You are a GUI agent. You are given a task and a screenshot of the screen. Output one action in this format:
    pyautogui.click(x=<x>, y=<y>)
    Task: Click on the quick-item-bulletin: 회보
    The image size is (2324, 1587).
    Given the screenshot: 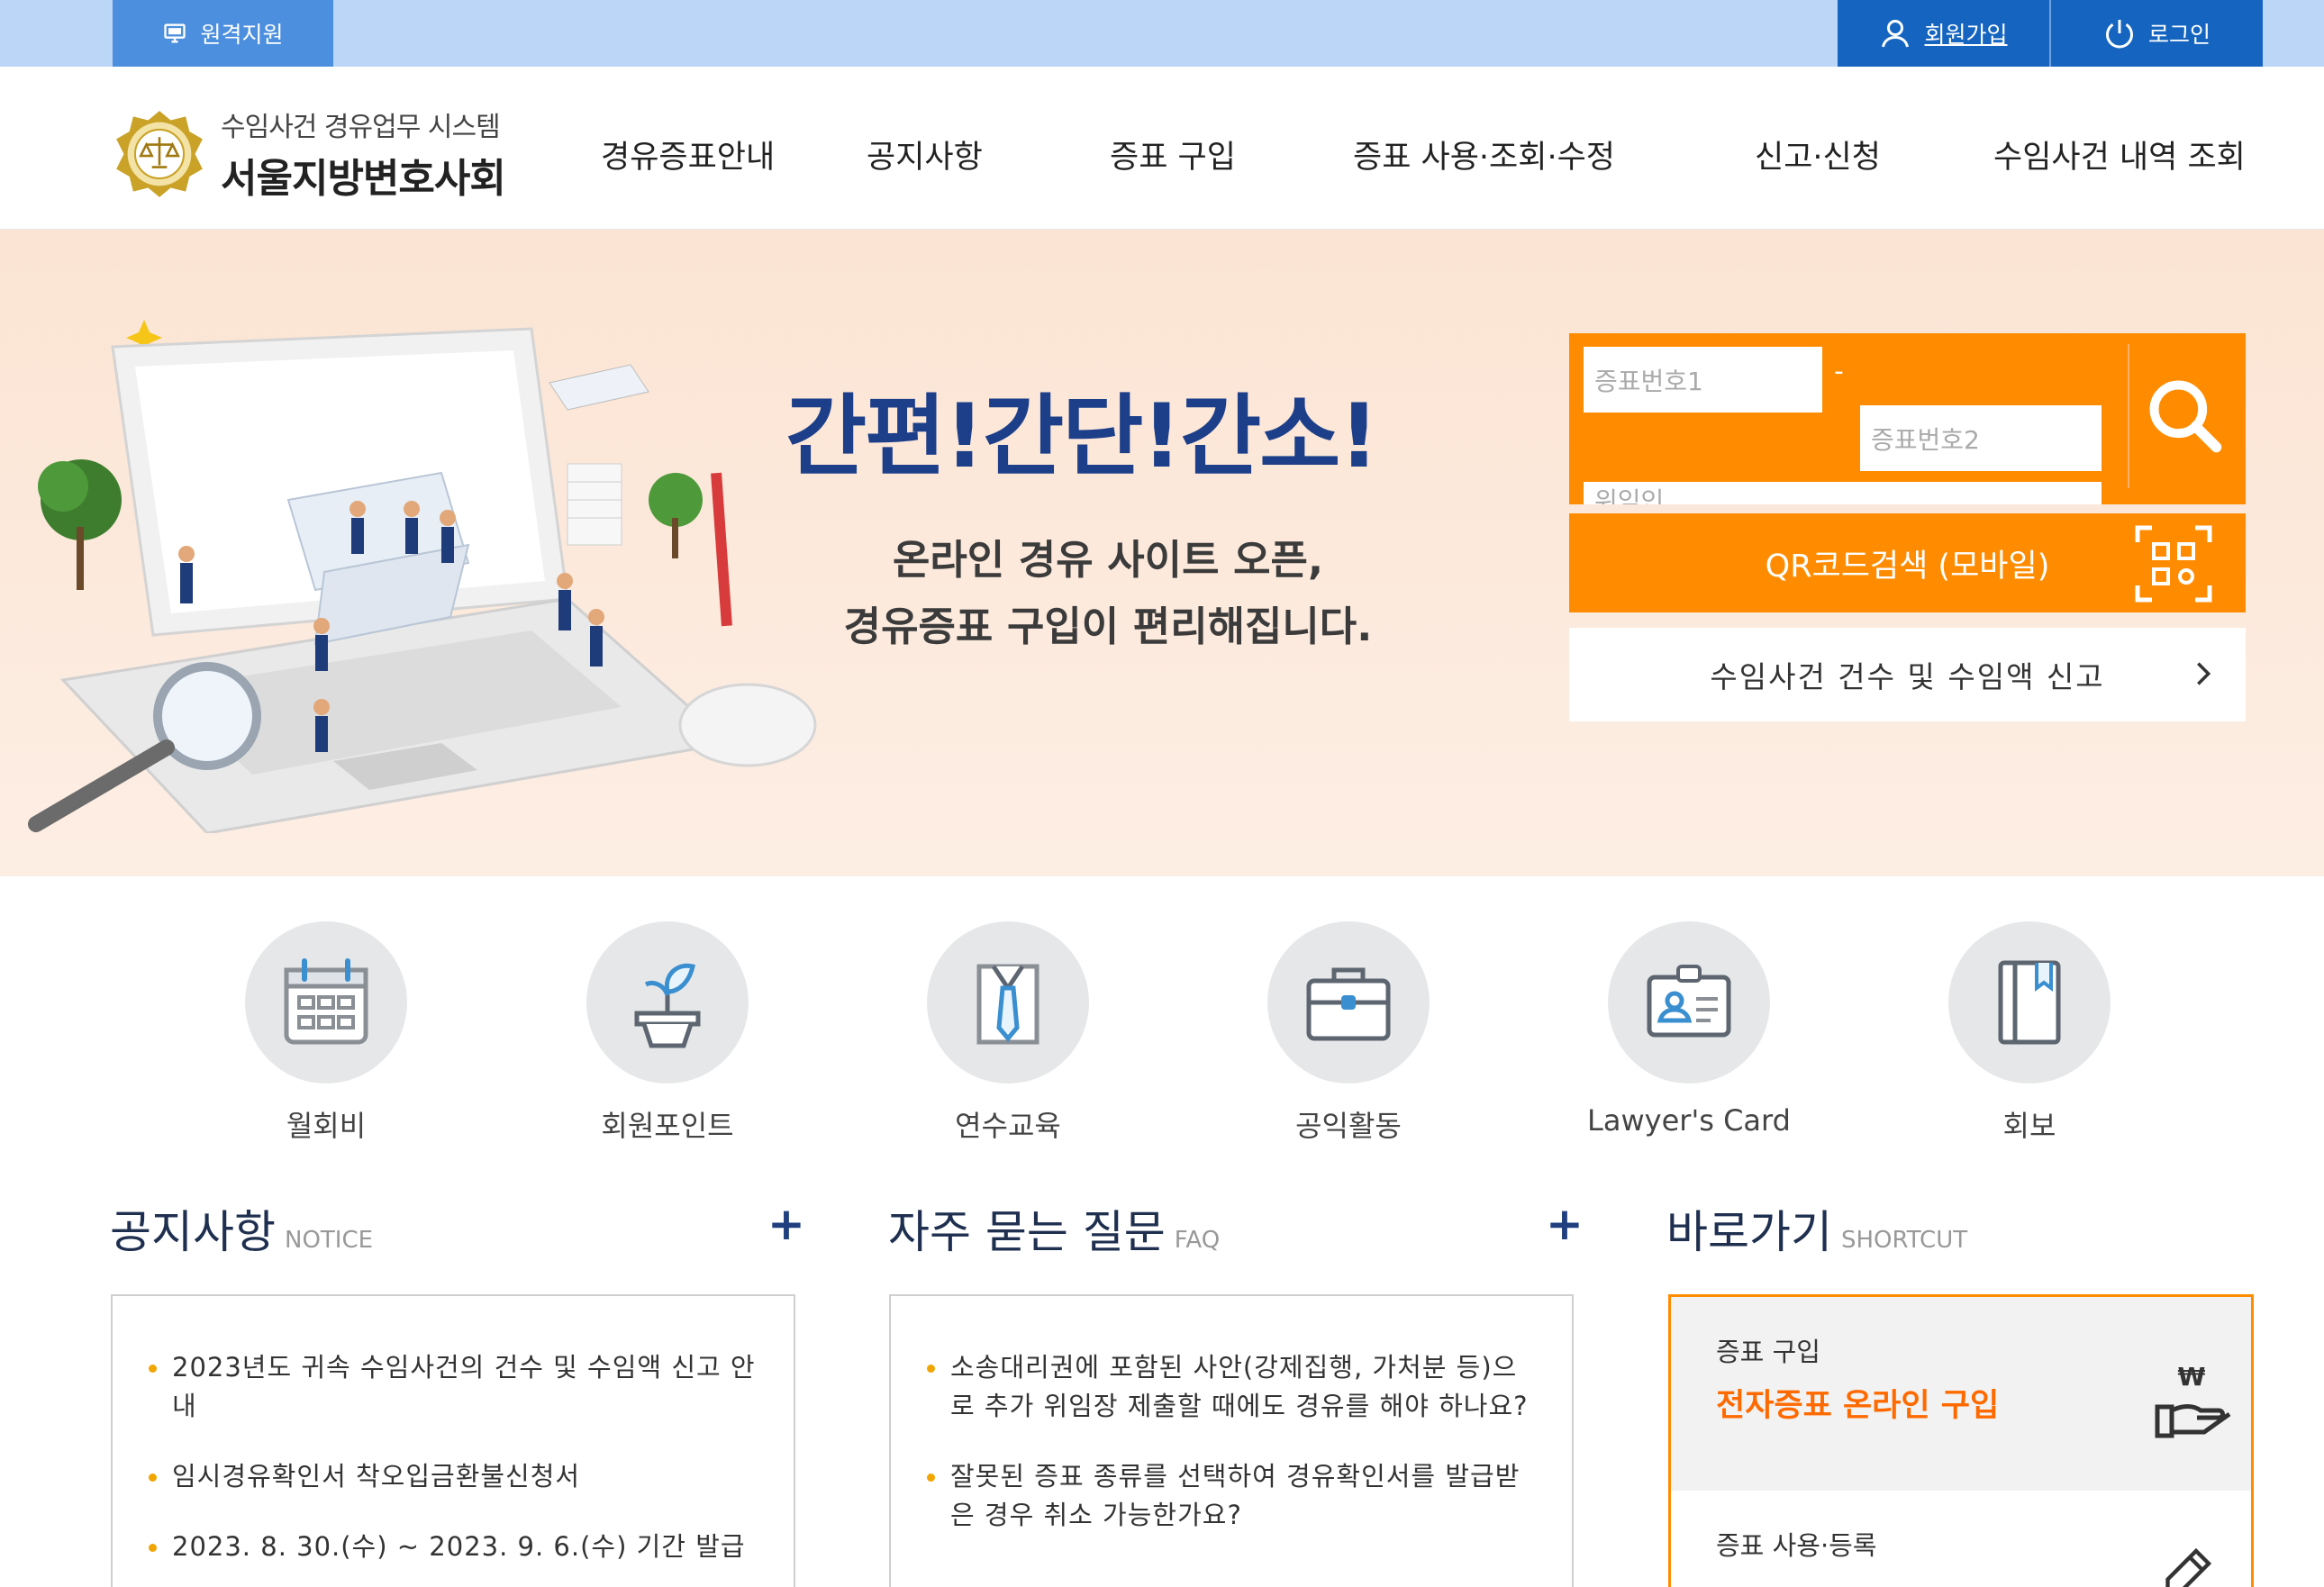 What is the action you would take?
    pyautogui.click(x=2030, y=1033)
    